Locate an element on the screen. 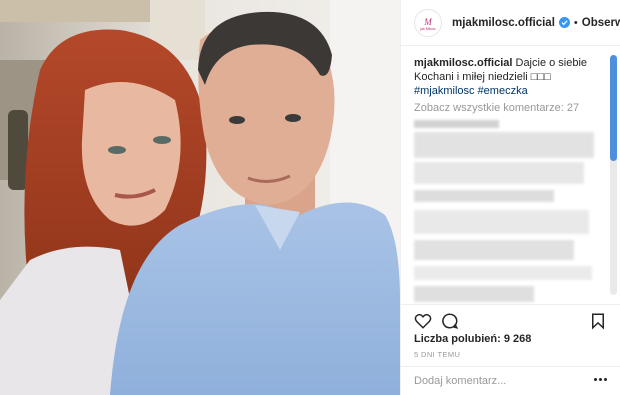 Image resolution: width=620 pixels, height=395 pixels. comments-scrollbar is located at coordinates (613, 175).